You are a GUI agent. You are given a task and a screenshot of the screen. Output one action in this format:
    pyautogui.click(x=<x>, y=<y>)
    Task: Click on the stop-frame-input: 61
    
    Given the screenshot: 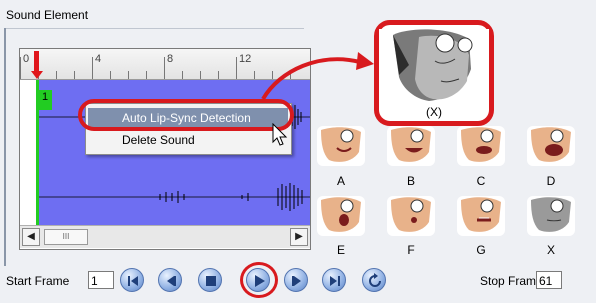 What is the action you would take?
    pyautogui.click(x=549, y=280)
    